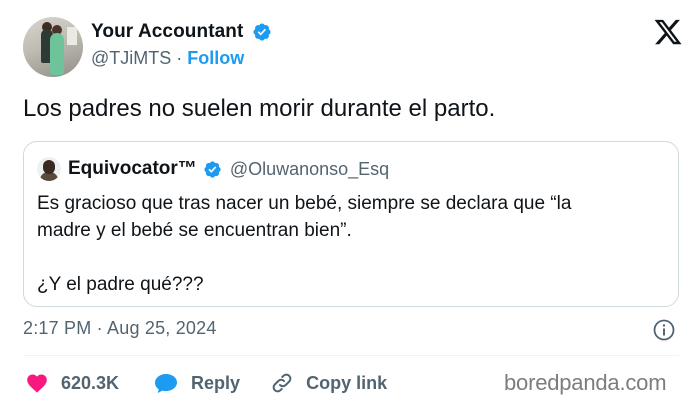  I want to click on x-logo-icon, so click(668, 32).